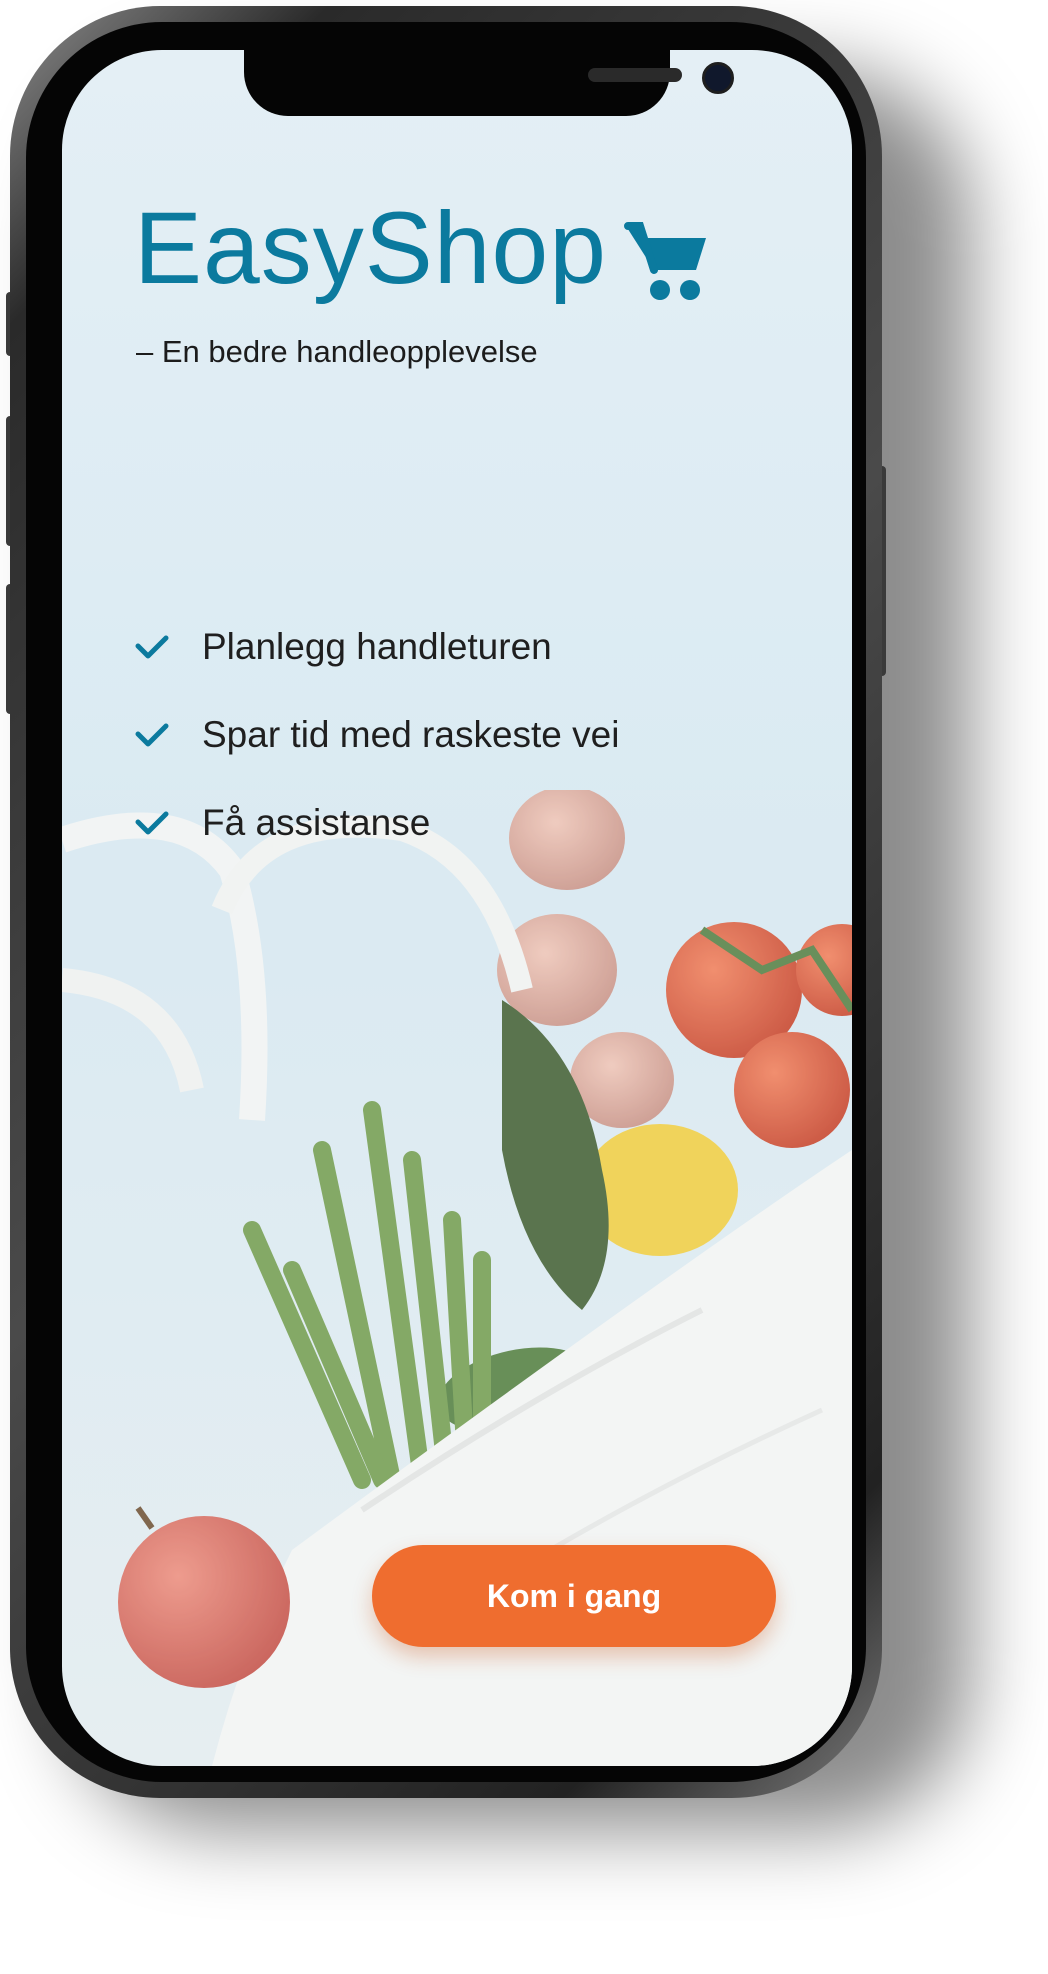 This screenshot has height=1974, width=1048. What do you see at coordinates (635, 75) in the screenshot?
I see `speaker-grille` at bounding box center [635, 75].